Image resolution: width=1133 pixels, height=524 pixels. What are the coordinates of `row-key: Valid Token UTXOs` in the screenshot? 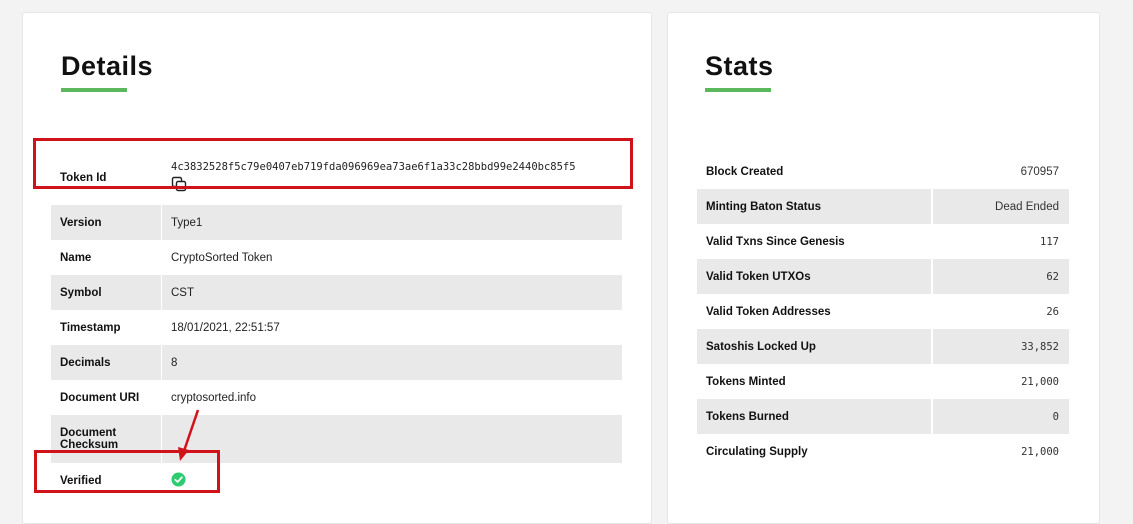 It's located at (815, 276).